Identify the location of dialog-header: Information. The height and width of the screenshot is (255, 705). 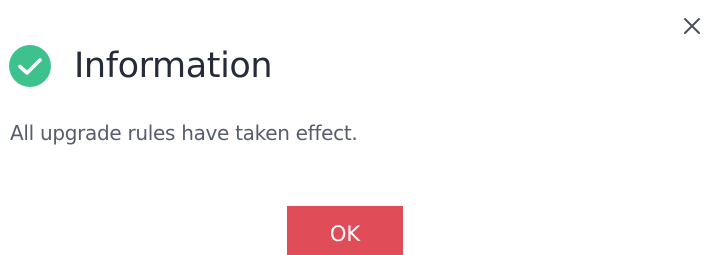
(141, 66).